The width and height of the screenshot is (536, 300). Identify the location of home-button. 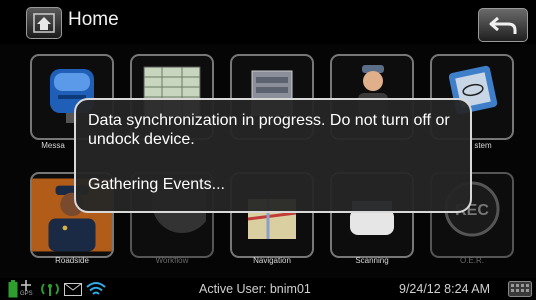
(44, 23).